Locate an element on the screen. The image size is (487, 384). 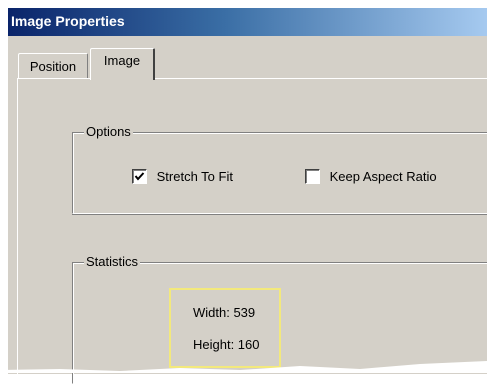
title-bar: Image Properties is located at coordinates (247, 22).